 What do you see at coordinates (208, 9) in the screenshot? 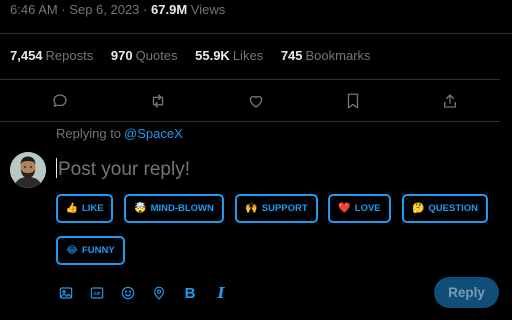
I see `views-label: Views` at bounding box center [208, 9].